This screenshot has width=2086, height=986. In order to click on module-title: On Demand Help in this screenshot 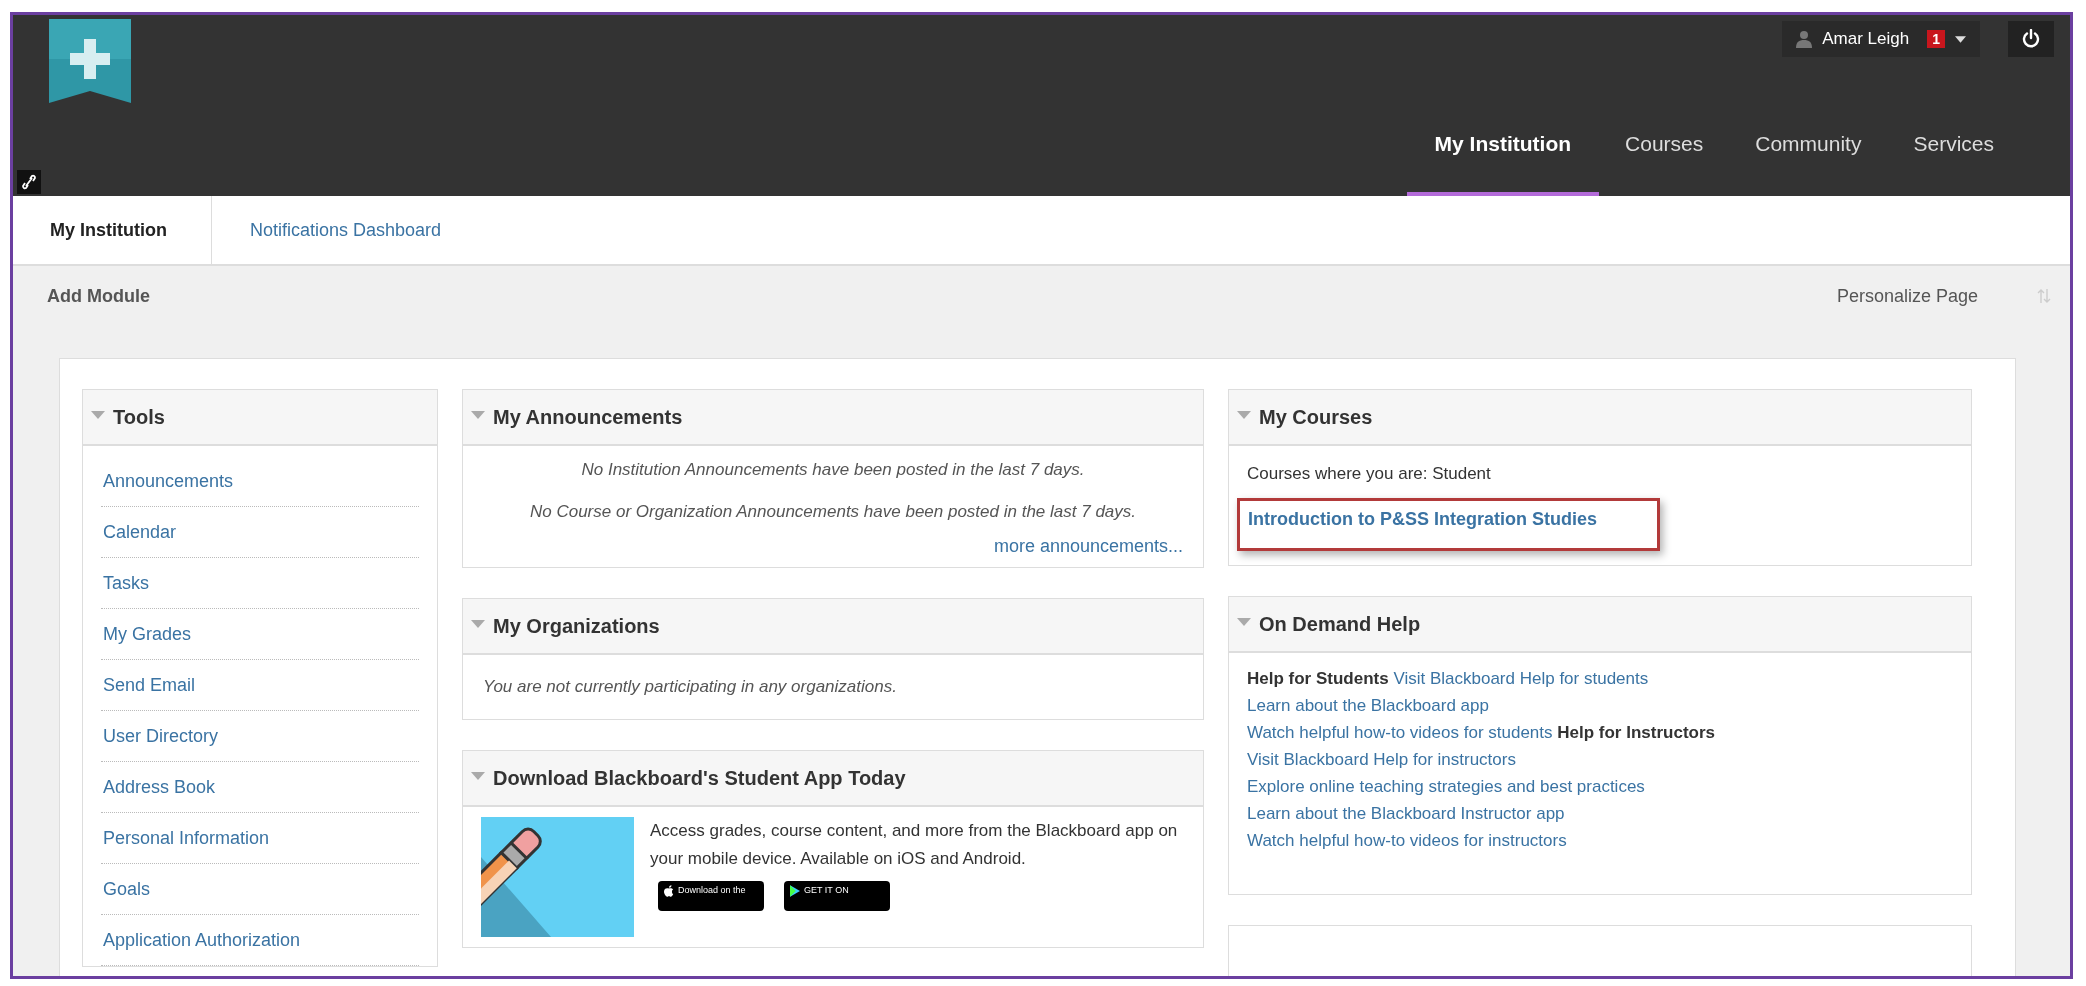, I will do `click(1340, 624)`.